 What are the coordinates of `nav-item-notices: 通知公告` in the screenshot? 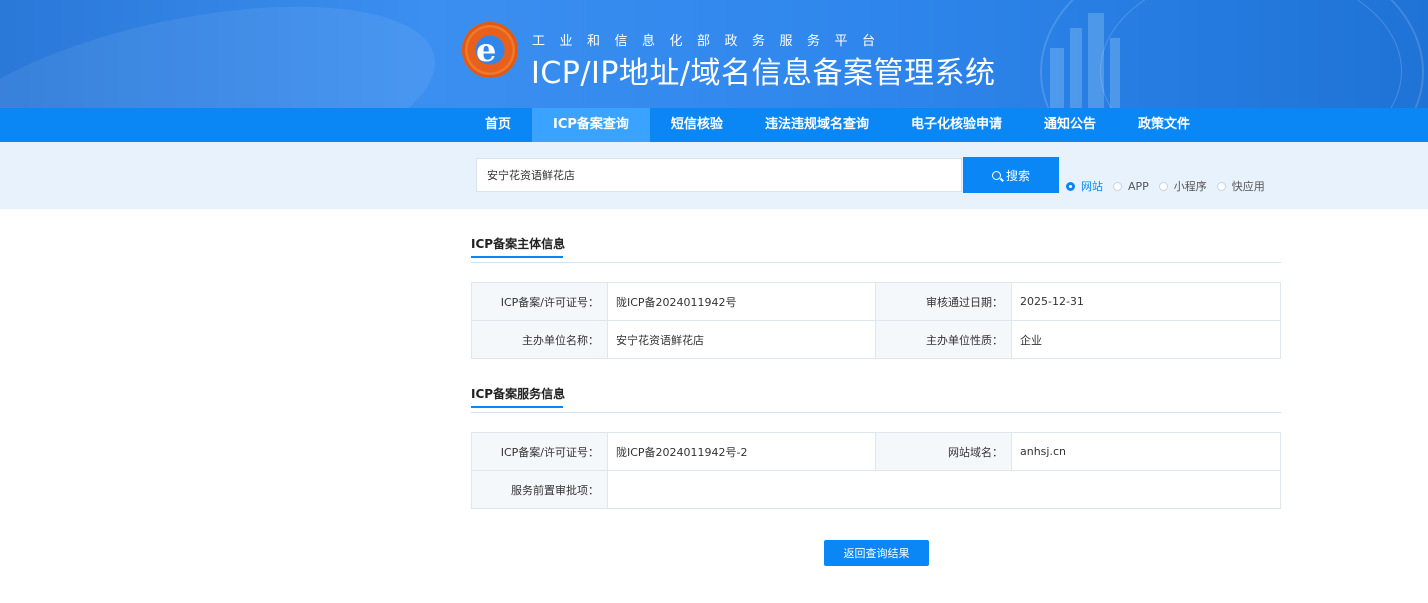 It's located at (1070, 125).